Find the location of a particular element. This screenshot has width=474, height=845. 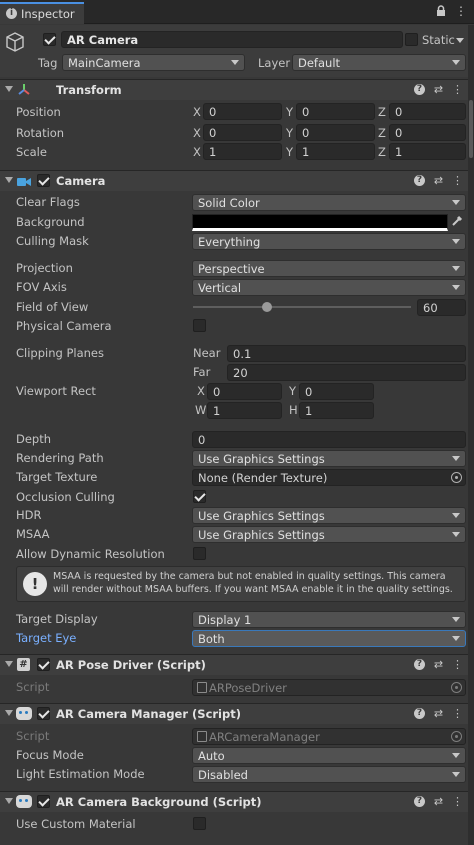

fov-slider-thumb is located at coordinates (267, 307).